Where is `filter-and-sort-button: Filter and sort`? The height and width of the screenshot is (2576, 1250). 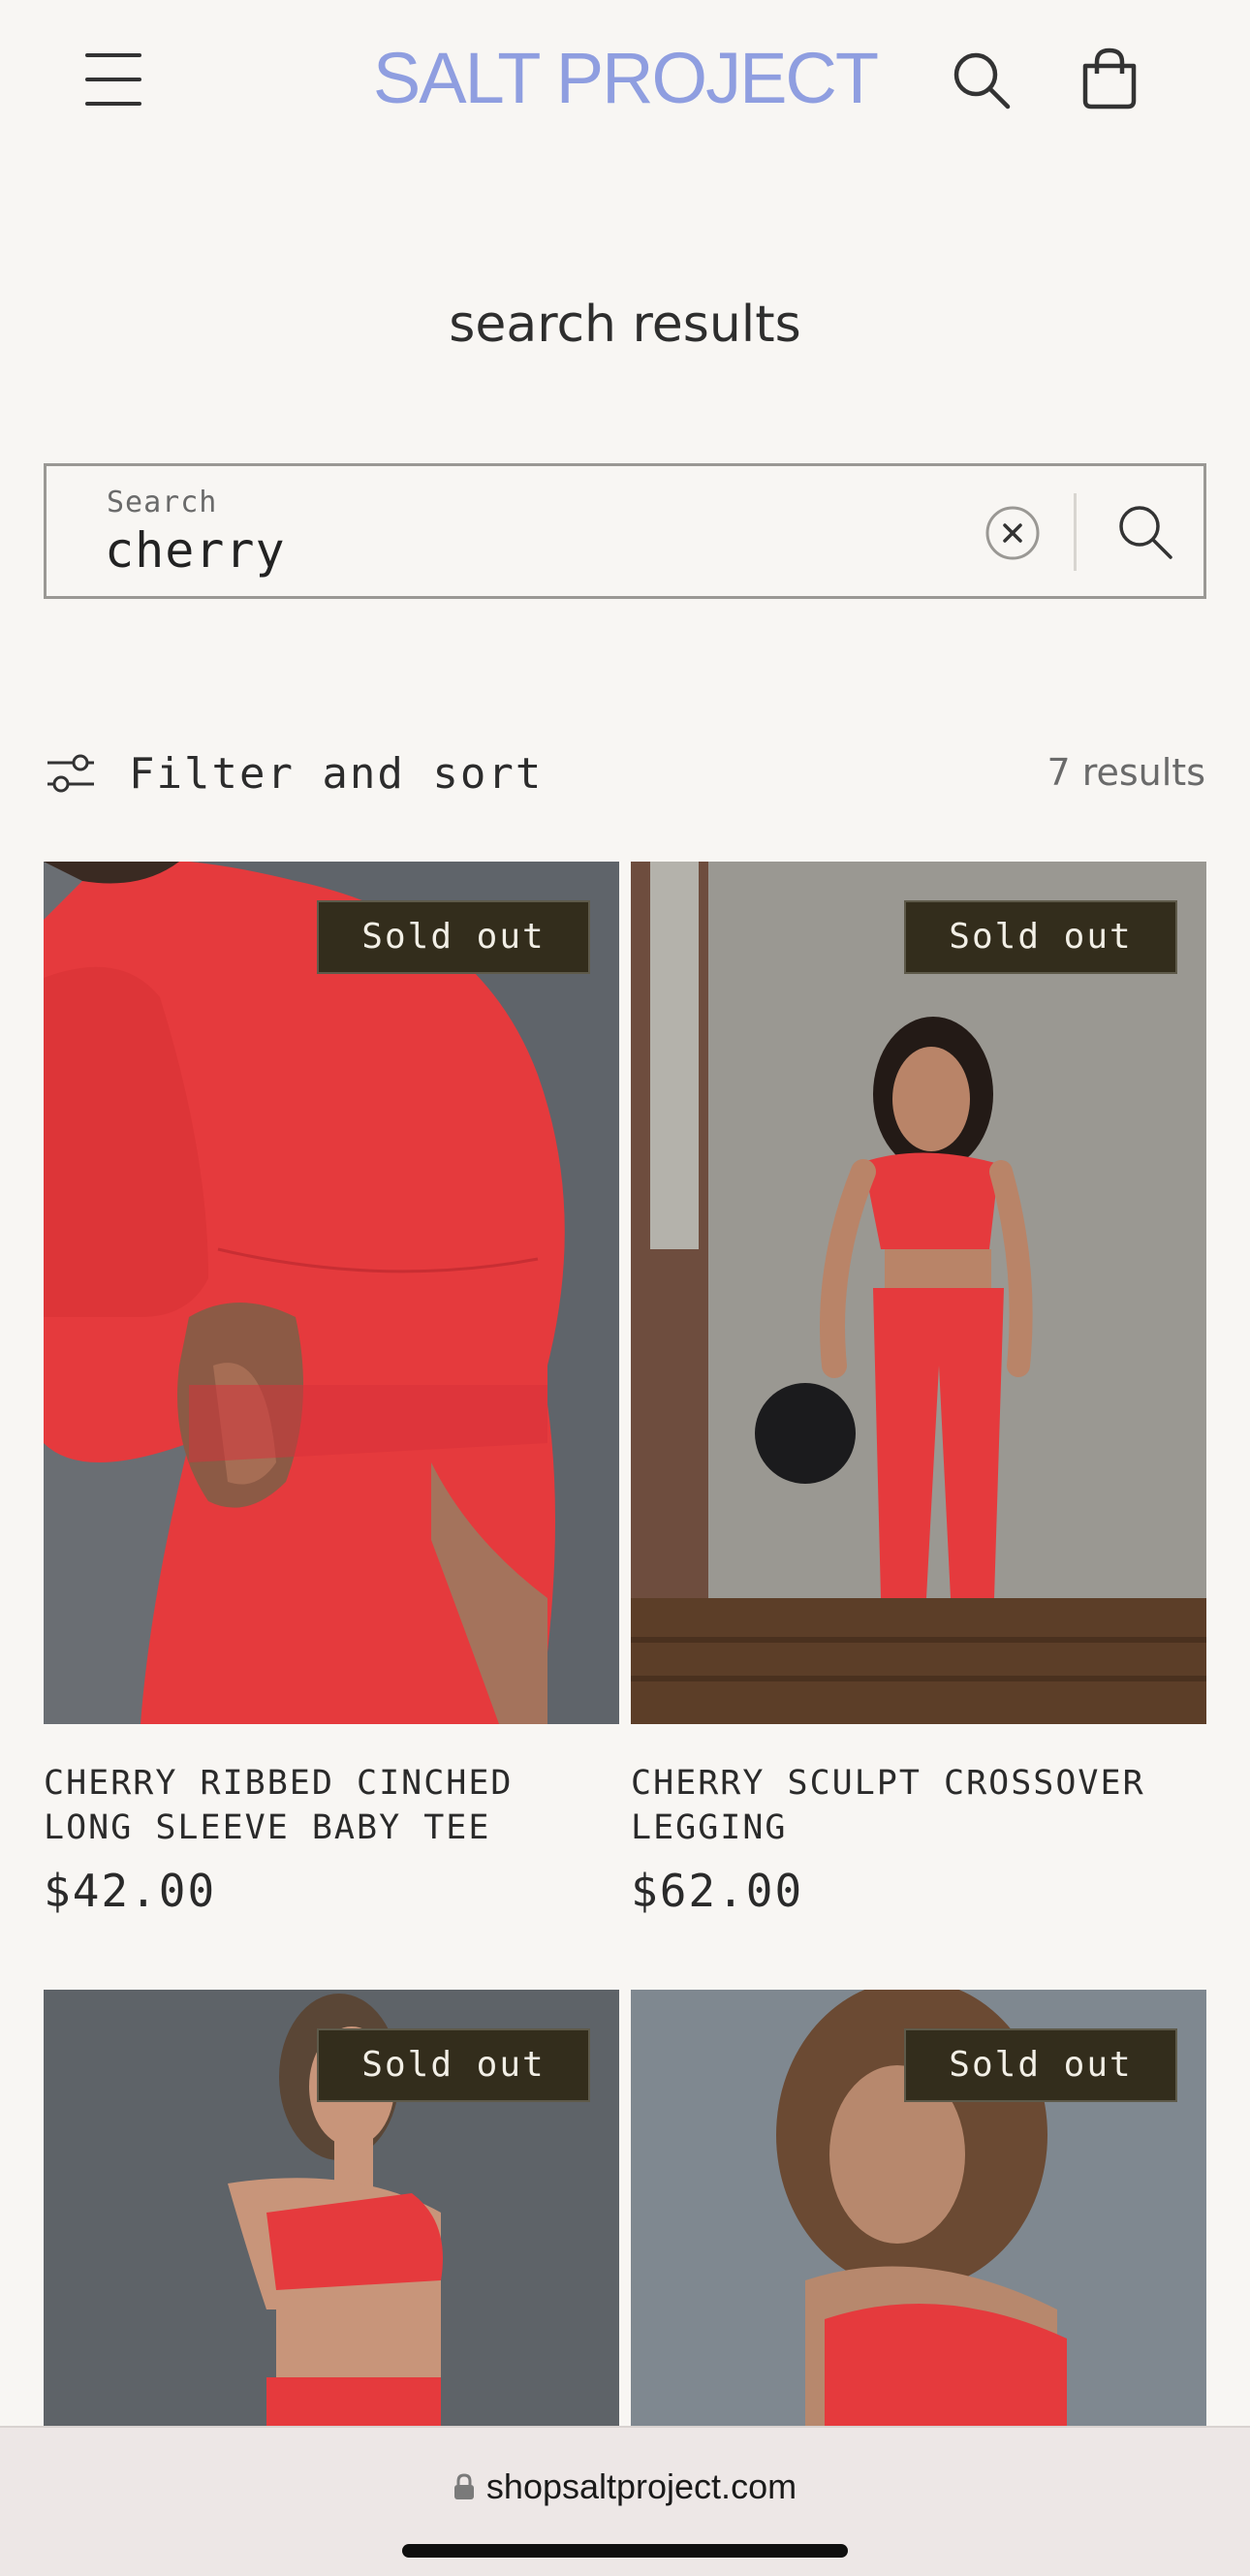 filter-and-sort-button: Filter and sort is located at coordinates (293, 773).